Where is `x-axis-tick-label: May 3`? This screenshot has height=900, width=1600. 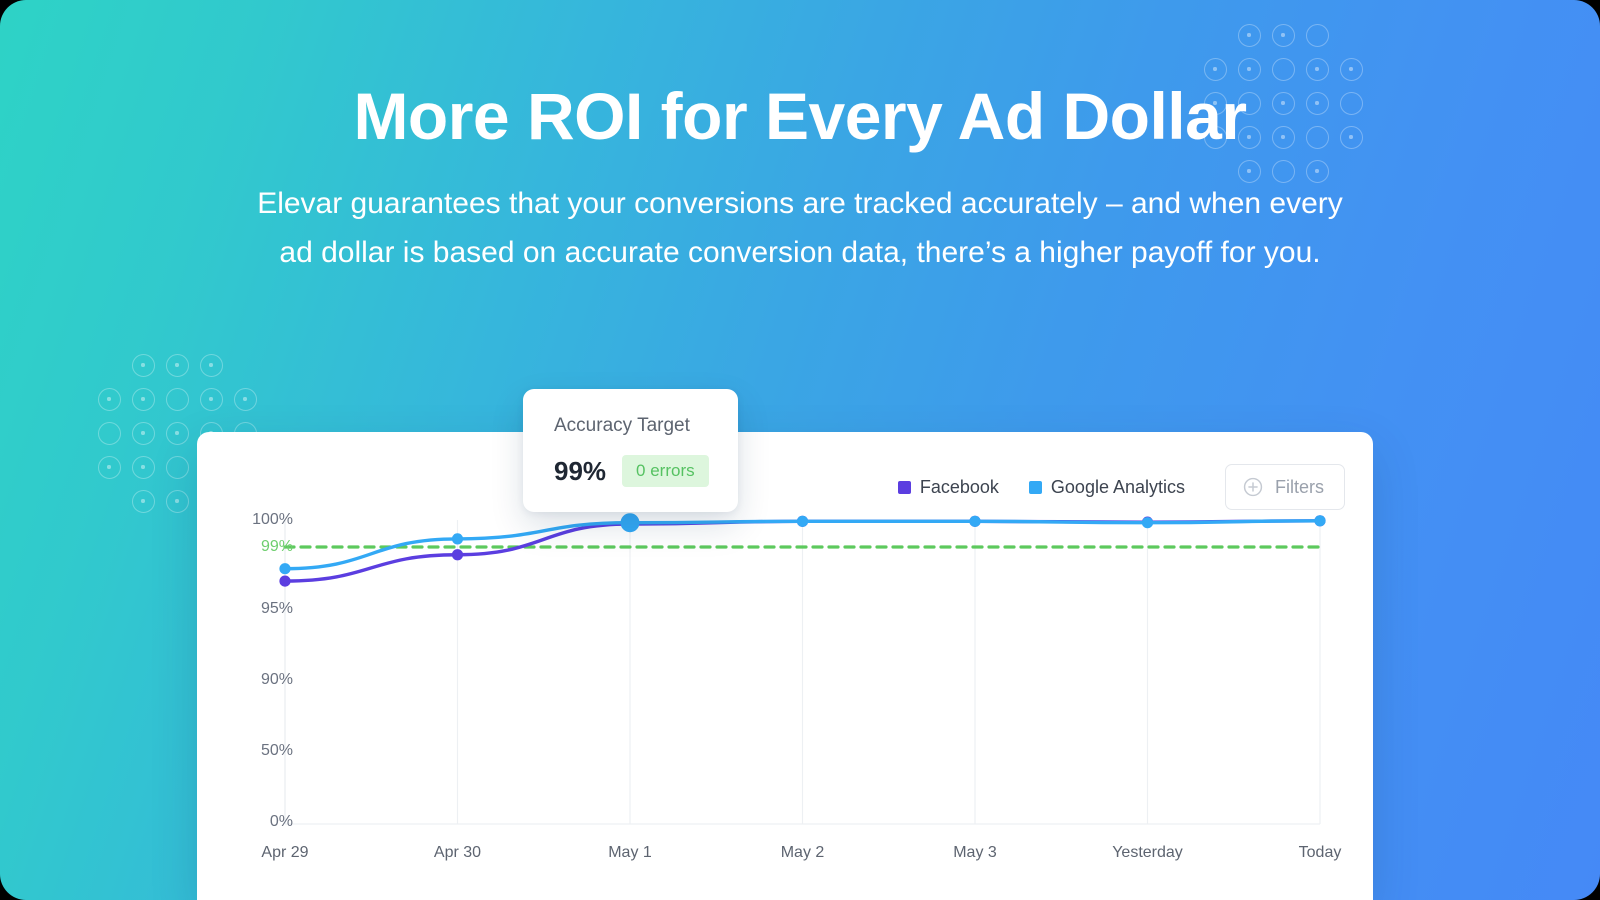
x-axis-tick-label: May 3 is located at coordinates (975, 852).